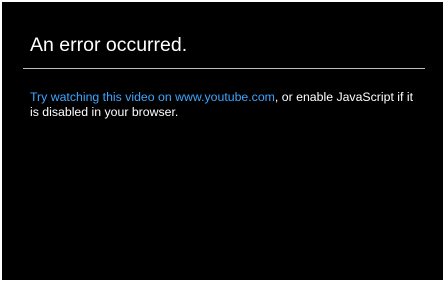 The height and width of the screenshot is (282, 445). I want to click on error-title: An error occurred., so click(109, 45).